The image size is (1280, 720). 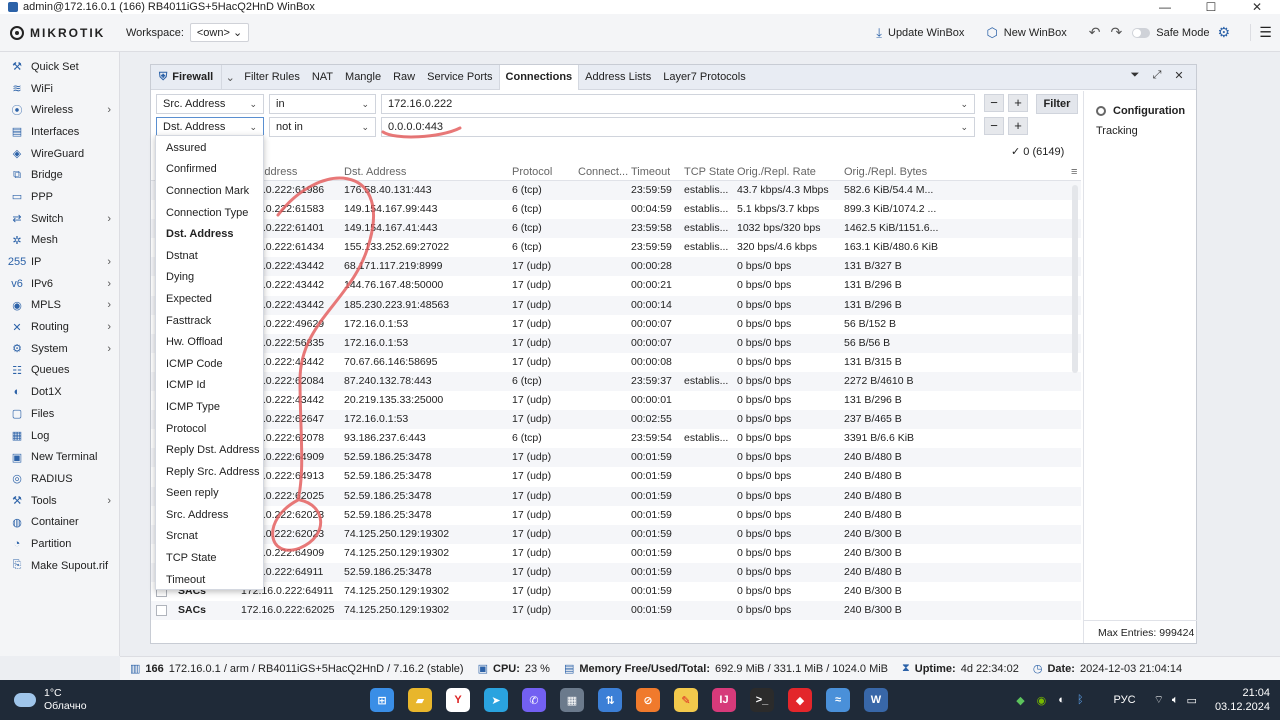 What do you see at coordinates (209, 429) in the screenshot?
I see `dropdown-option: Protocol` at bounding box center [209, 429].